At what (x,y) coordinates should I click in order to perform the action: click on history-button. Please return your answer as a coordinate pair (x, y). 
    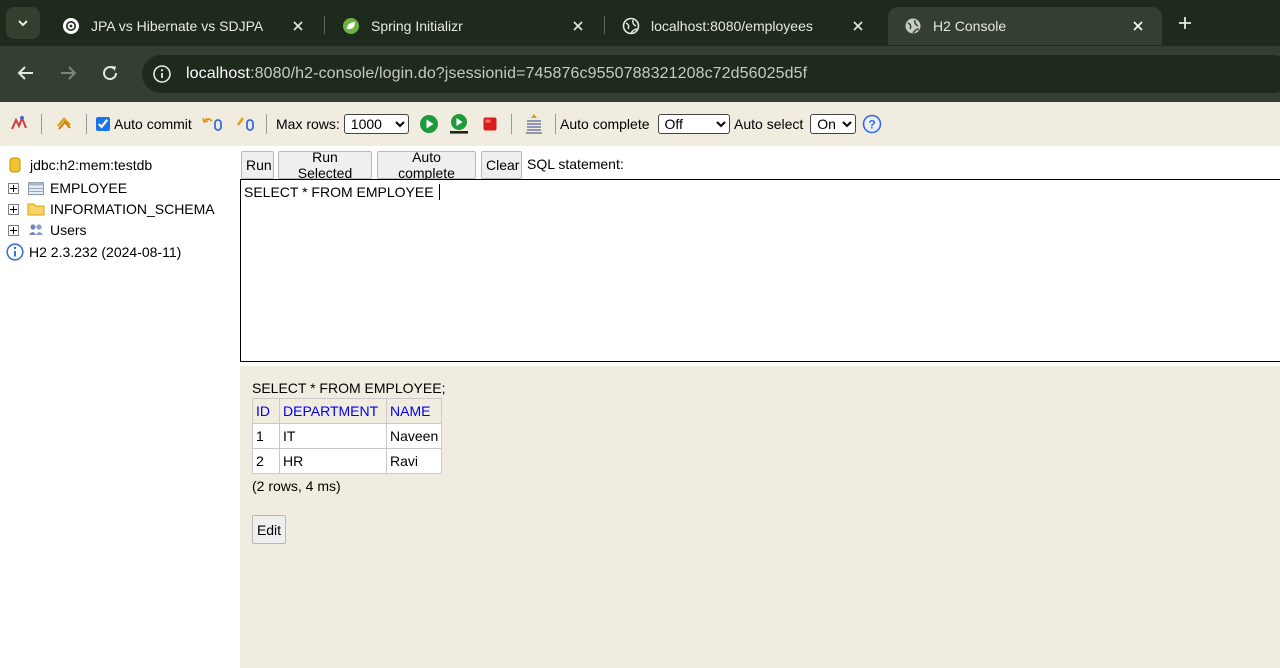
    Looking at the image, I should click on (534, 124).